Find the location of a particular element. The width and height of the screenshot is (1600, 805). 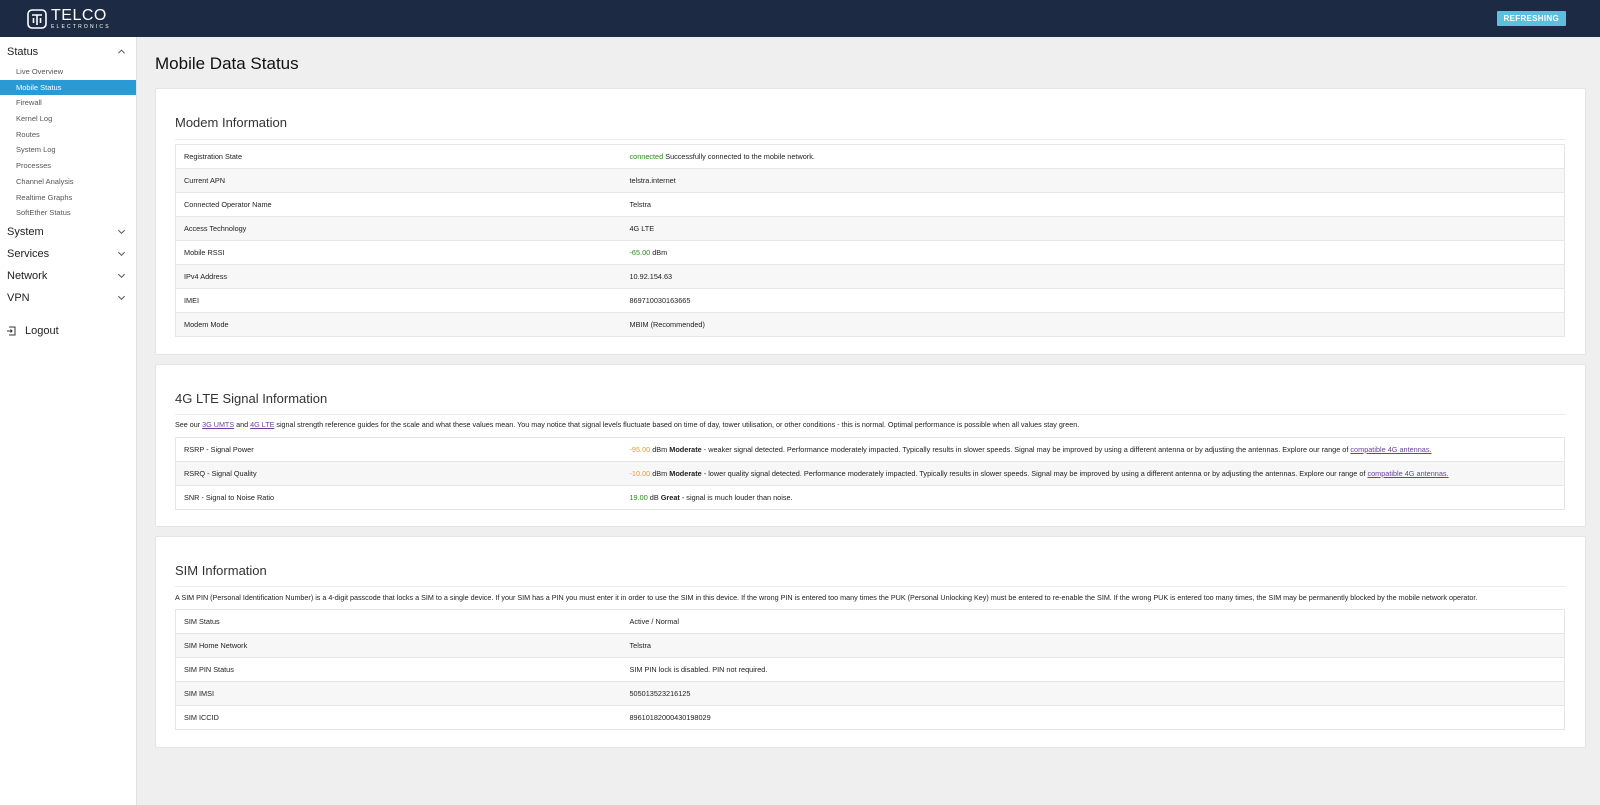

sidebar-section-system: System is located at coordinates (68, 232).